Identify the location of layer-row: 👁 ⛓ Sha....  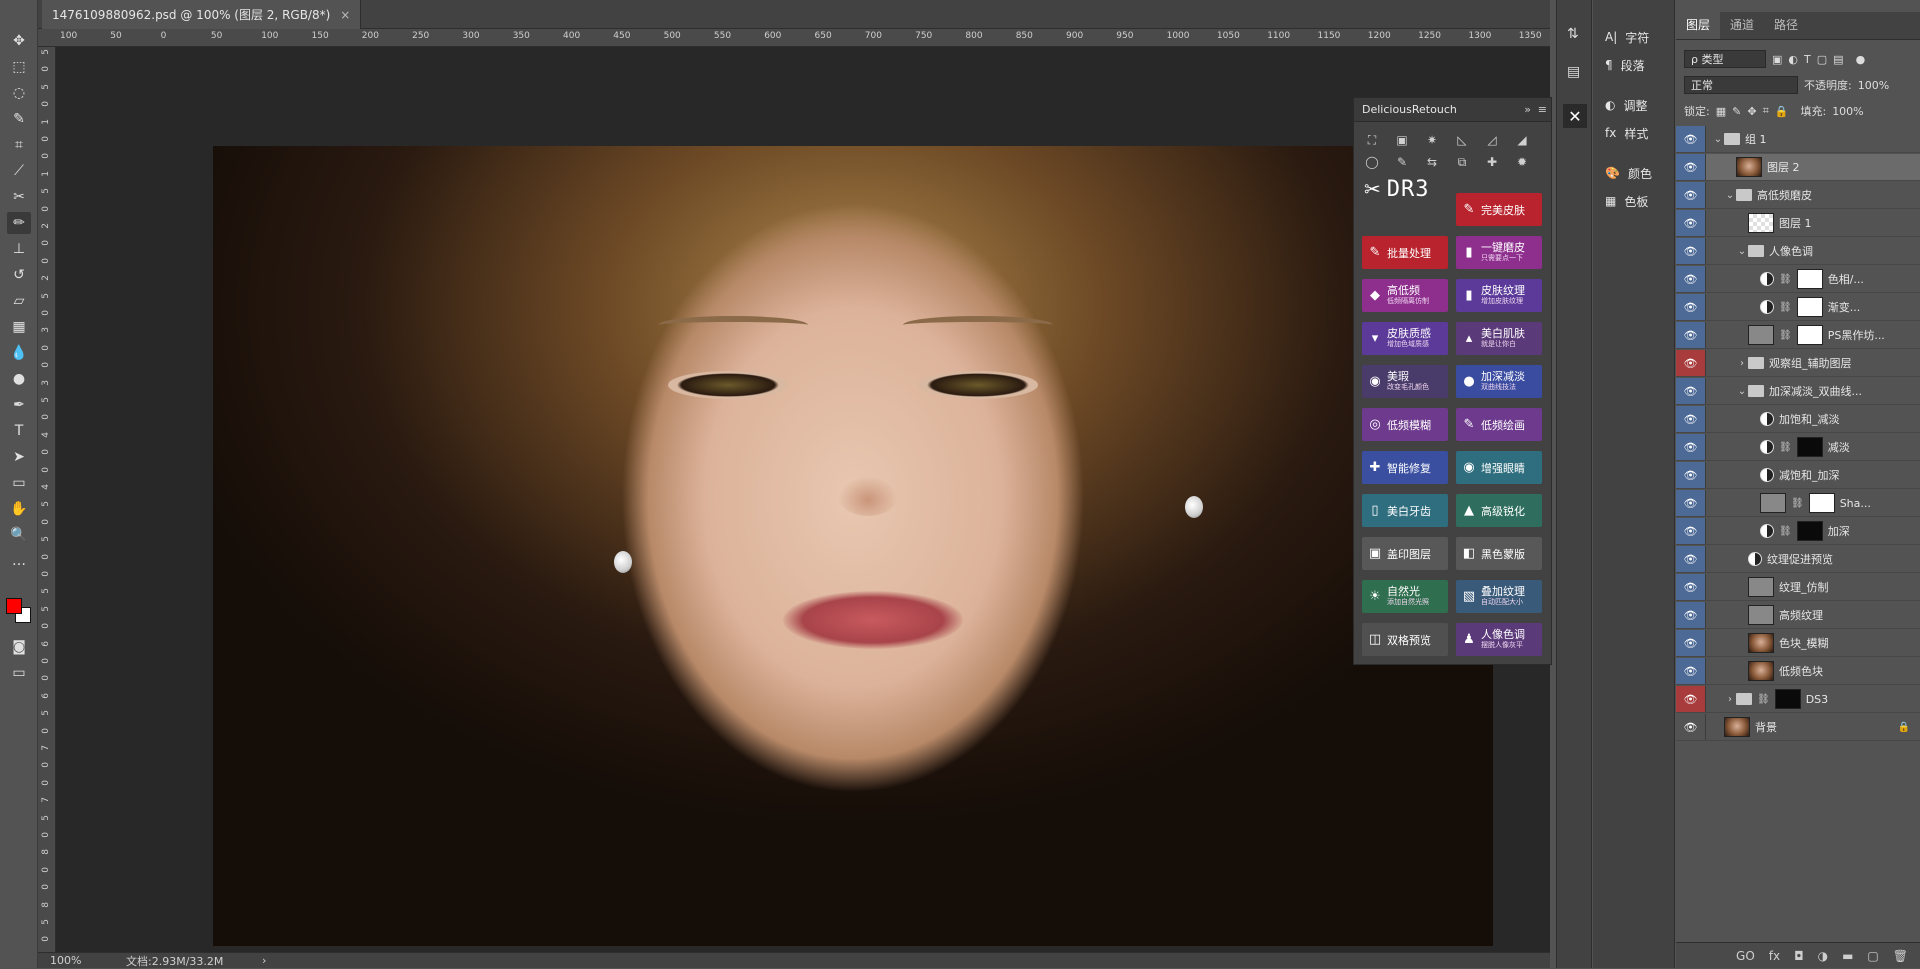
(1798, 503).